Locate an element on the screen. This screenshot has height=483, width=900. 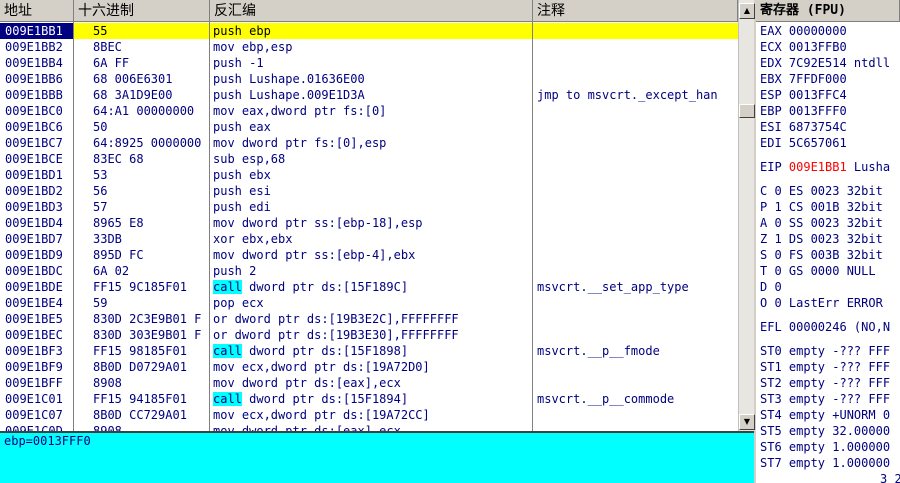
disasm-row: 009E1BFF 8908 mov dword ptr ds:[eax],ecx is located at coordinates (369, 383).